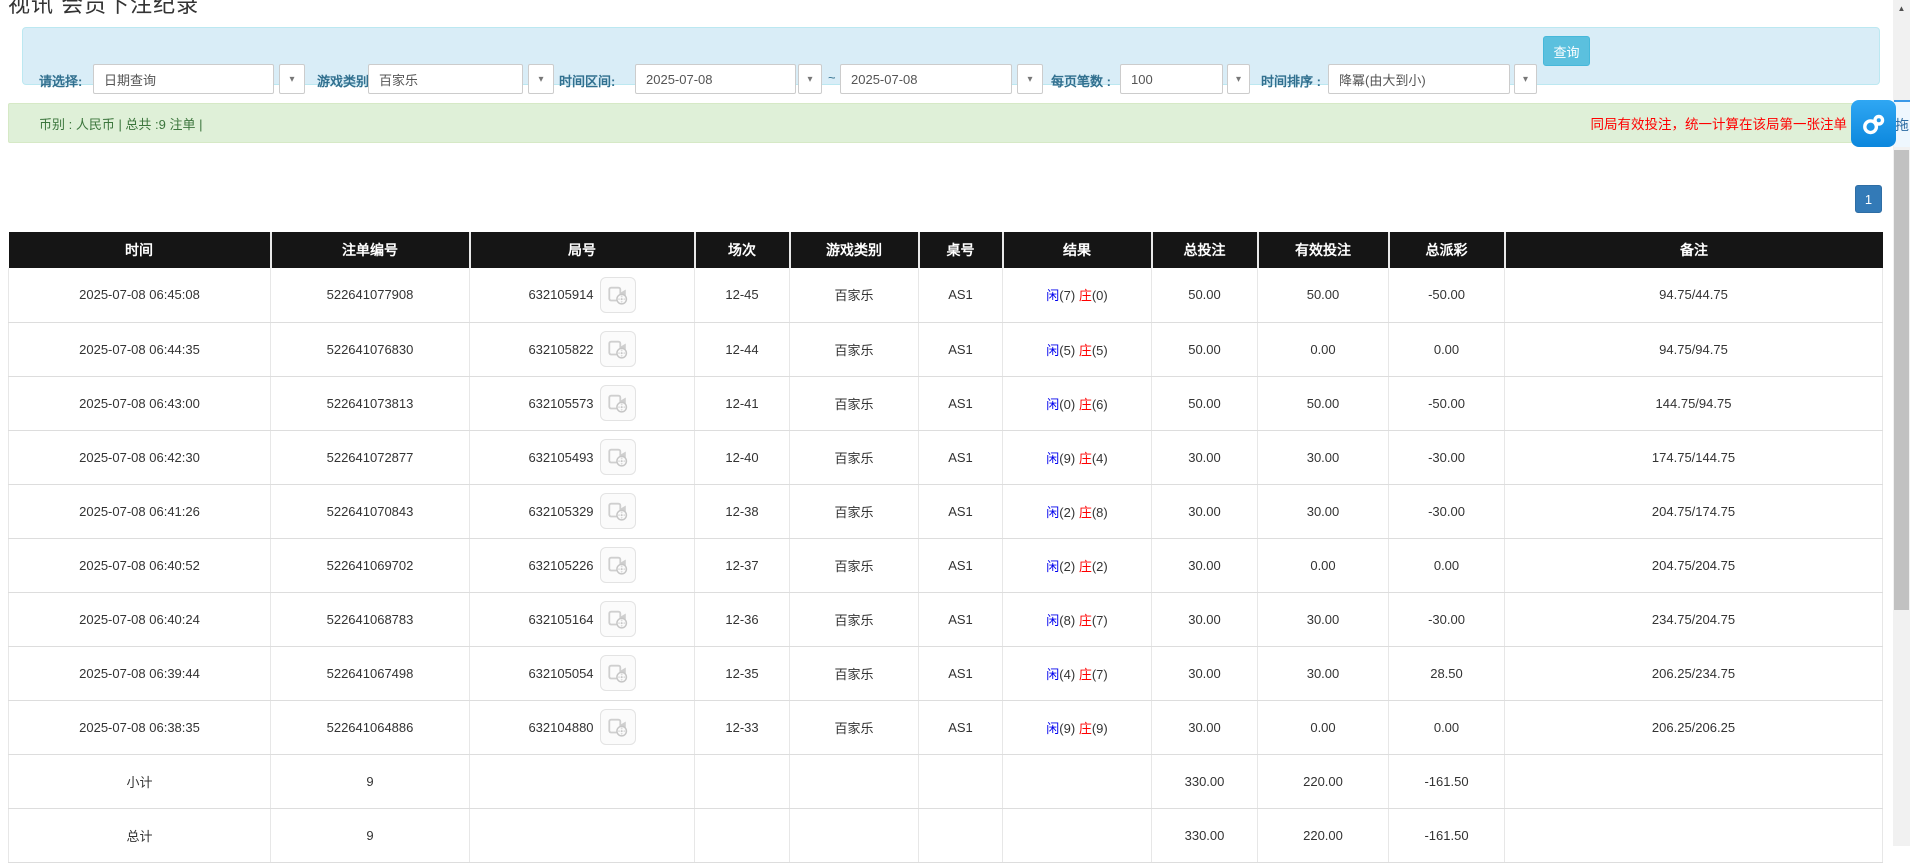 Image resolution: width=1910 pixels, height=863 pixels. Describe the element at coordinates (1099, 404) in the screenshot. I see `banker-value: (6)` at that location.